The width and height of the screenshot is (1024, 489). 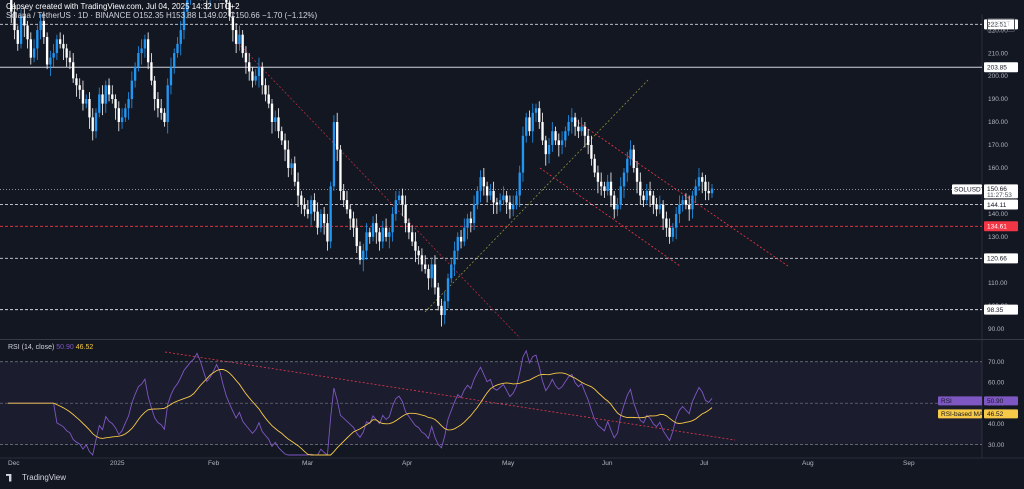 I want to click on time-tick-label: Feb, so click(x=214, y=463).